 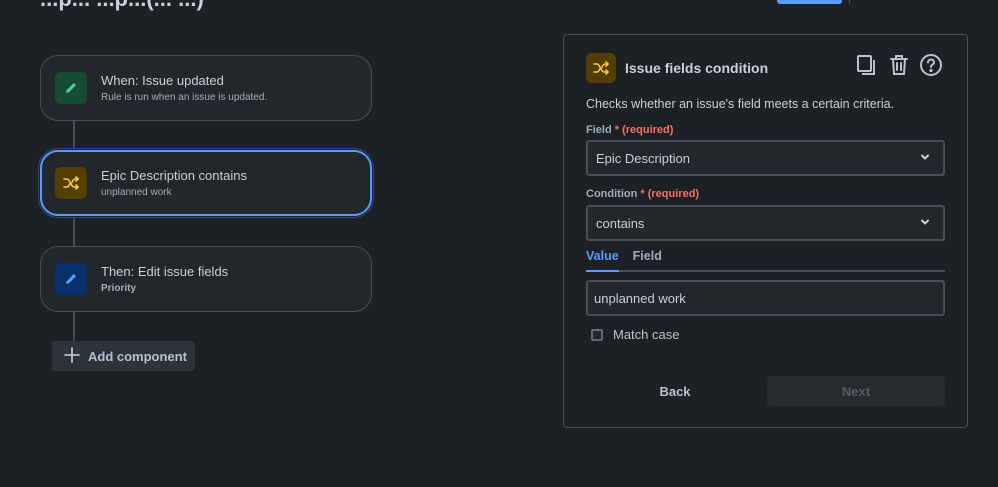 I want to click on trash-icon, so click(x=899, y=65).